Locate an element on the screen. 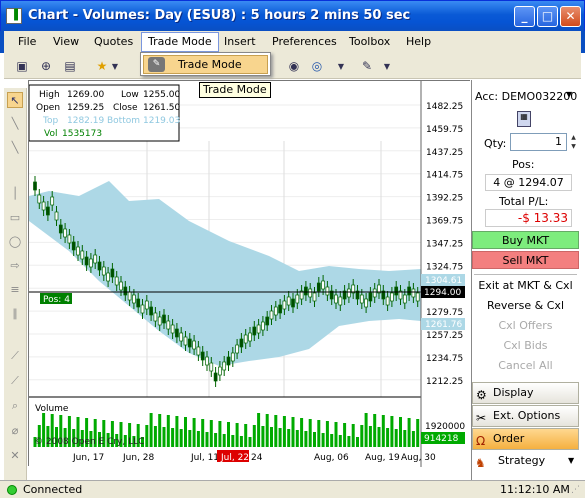  zoom-tool-icon: ⌕ is located at coordinates (15, 406).